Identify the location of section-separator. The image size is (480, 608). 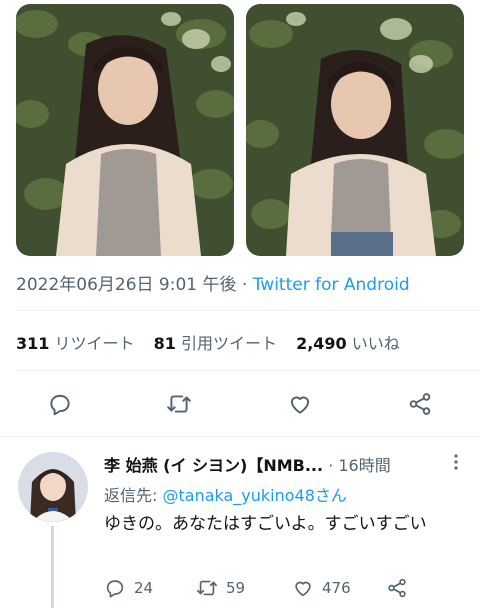
(240, 436).